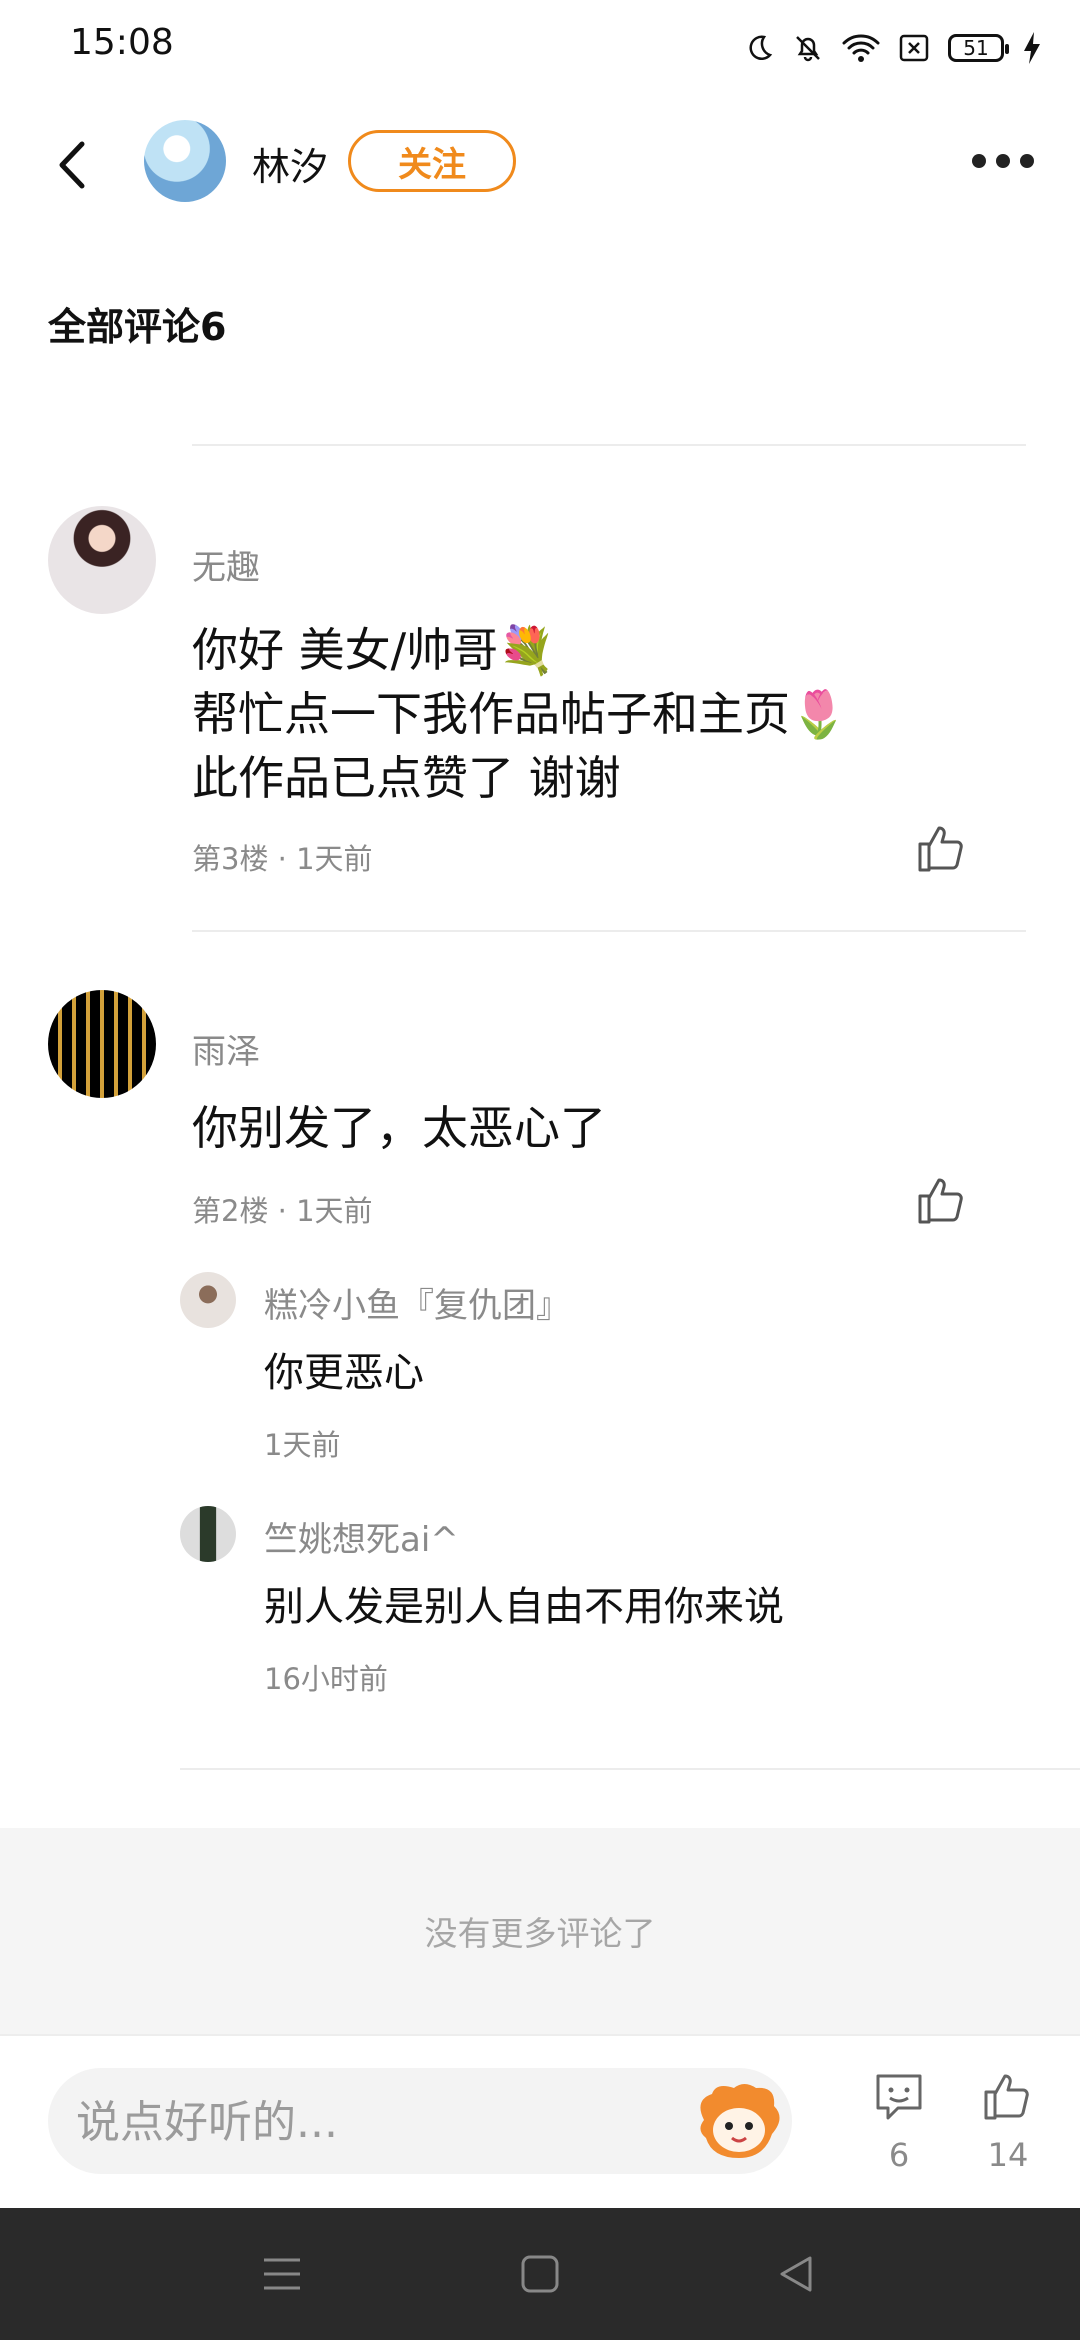  What do you see at coordinates (861, 48) in the screenshot?
I see `wifi-icon` at bounding box center [861, 48].